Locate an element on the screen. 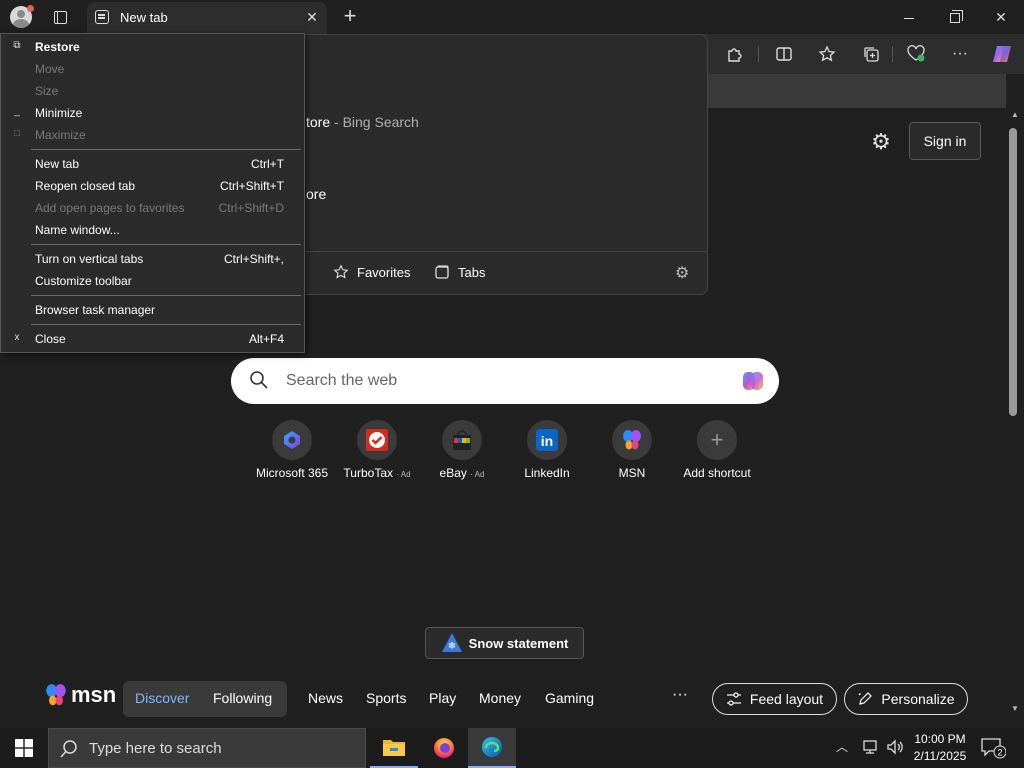  clock-time: 10:00 PM is located at coordinates (940, 739).